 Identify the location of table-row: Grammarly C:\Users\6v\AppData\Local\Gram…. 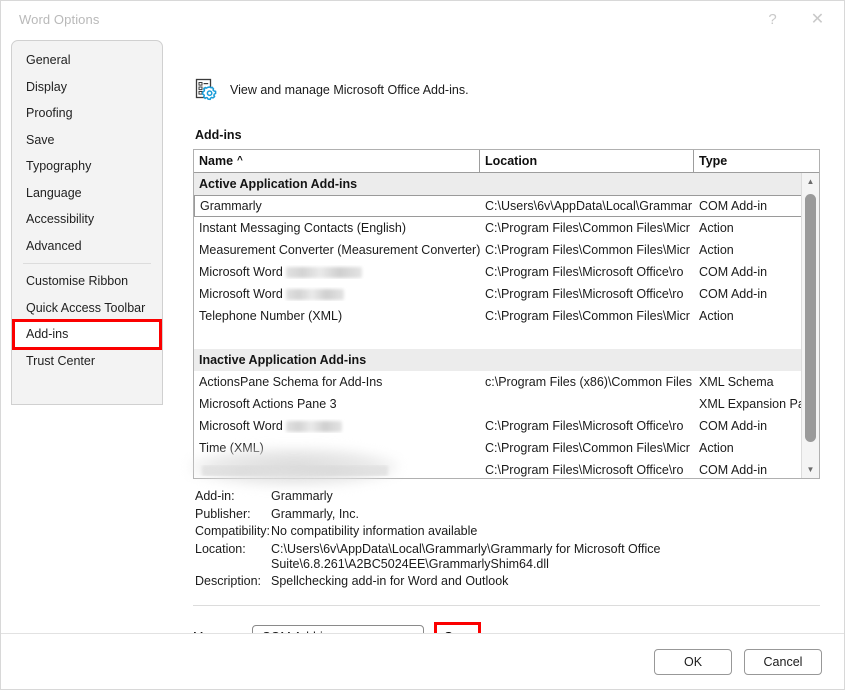
(506, 206).